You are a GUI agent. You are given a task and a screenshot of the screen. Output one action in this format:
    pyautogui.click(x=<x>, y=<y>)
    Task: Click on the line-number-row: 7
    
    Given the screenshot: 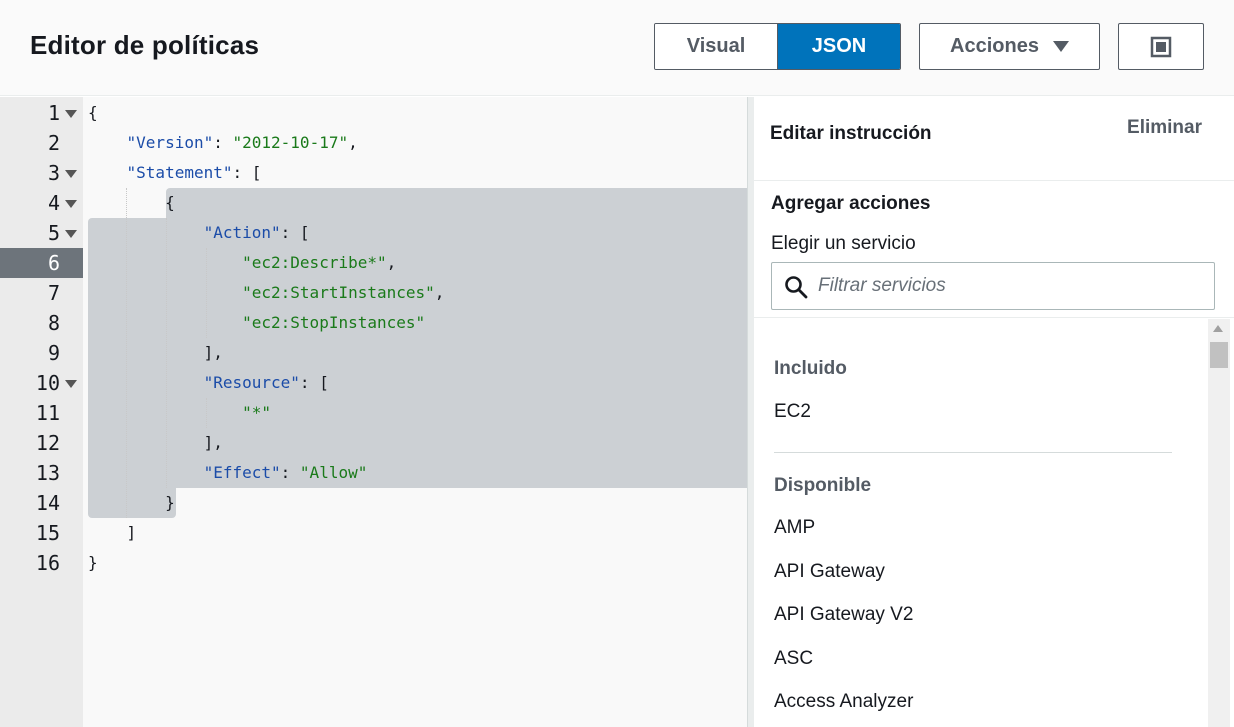 What is the action you would take?
    pyautogui.click(x=41, y=293)
    